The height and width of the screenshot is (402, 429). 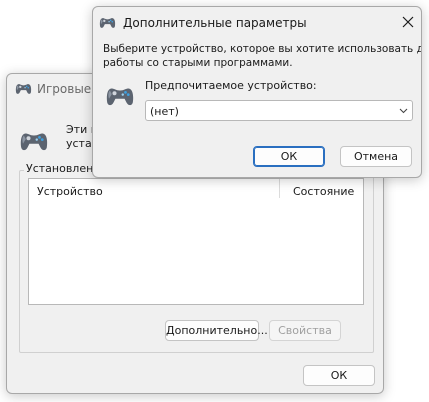 What do you see at coordinates (198, 63) in the screenshot?
I see `instruction-line-2: работы со старыми программами.` at bounding box center [198, 63].